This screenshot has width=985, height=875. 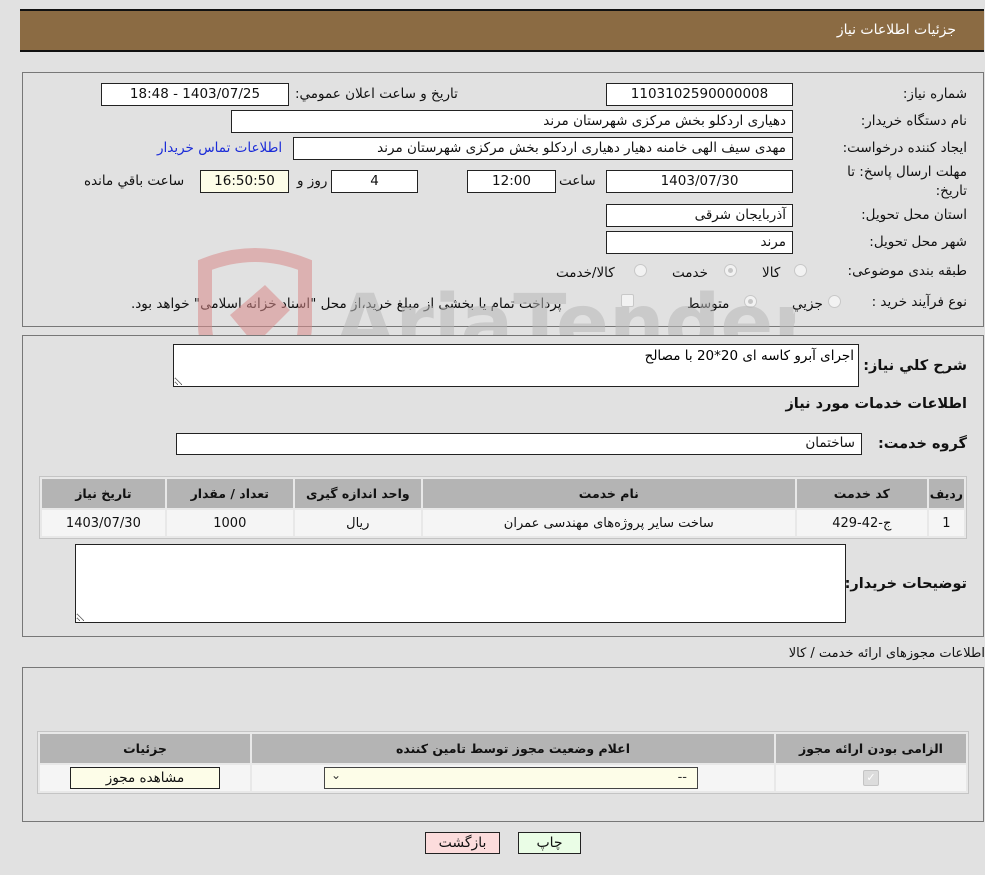 I want to click on col-row-number: ردیف, so click(x=946, y=493).